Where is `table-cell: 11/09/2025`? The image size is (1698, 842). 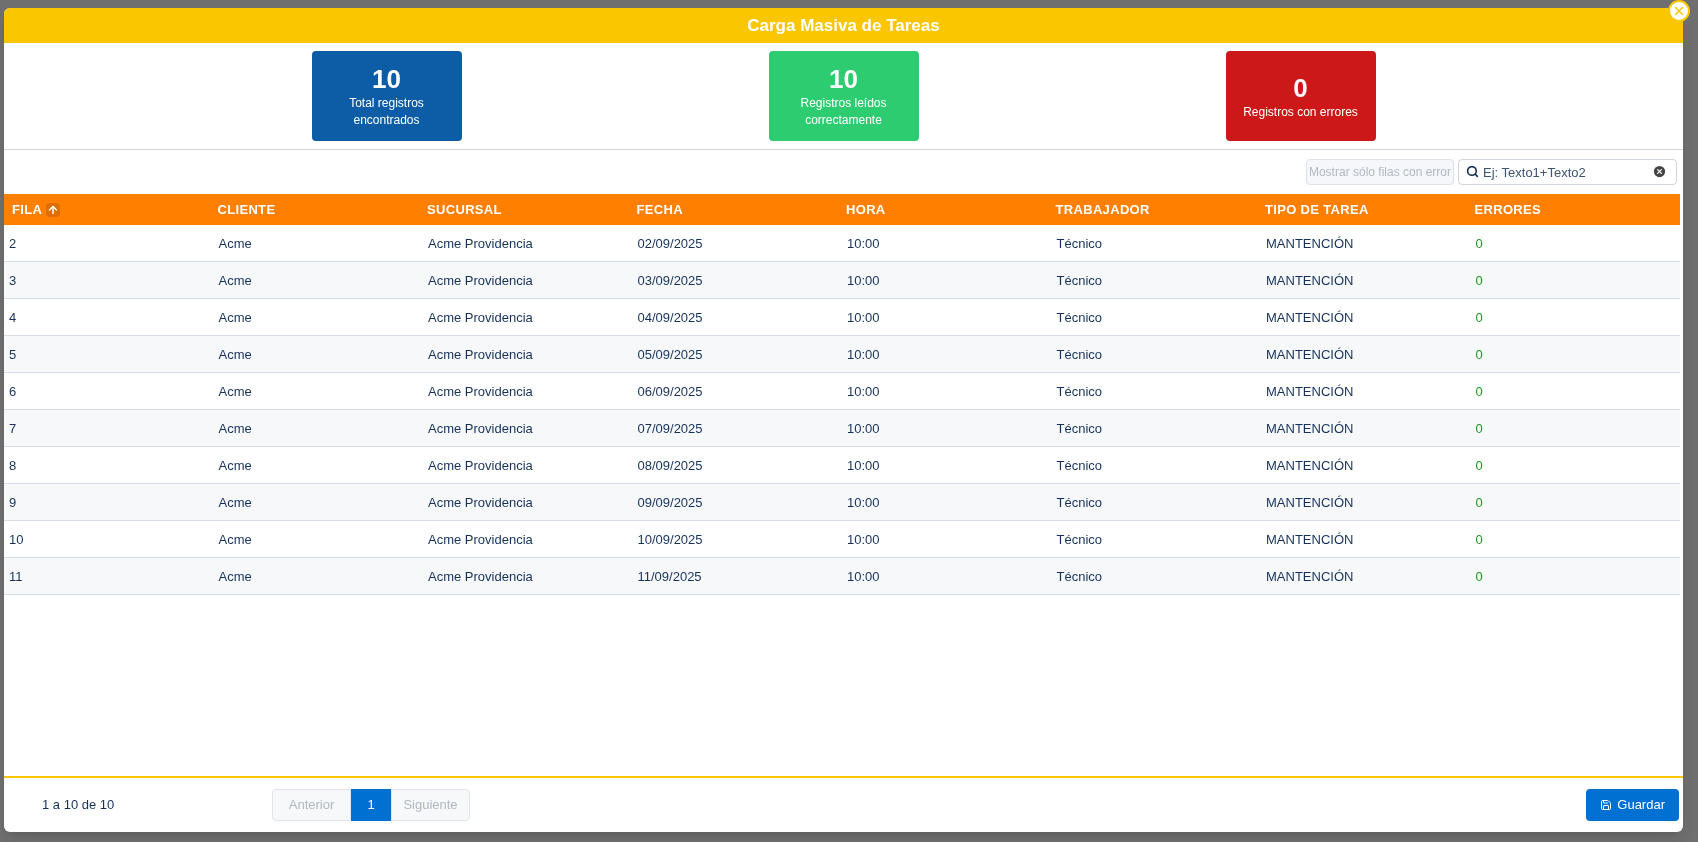 table-cell: 11/09/2025 is located at coordinates (669, 576).